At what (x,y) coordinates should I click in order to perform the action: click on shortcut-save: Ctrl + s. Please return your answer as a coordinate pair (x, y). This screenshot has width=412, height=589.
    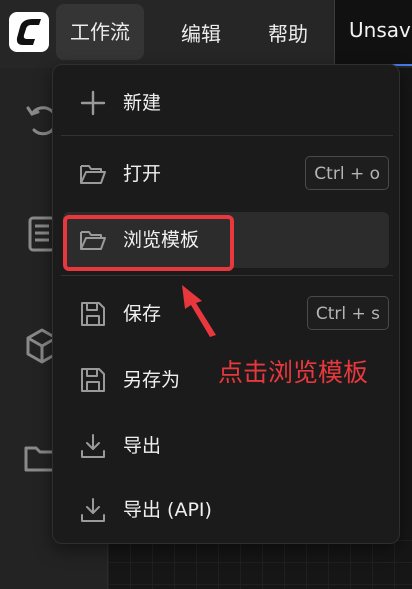
    Looking at the image, I should click on (347, 313).